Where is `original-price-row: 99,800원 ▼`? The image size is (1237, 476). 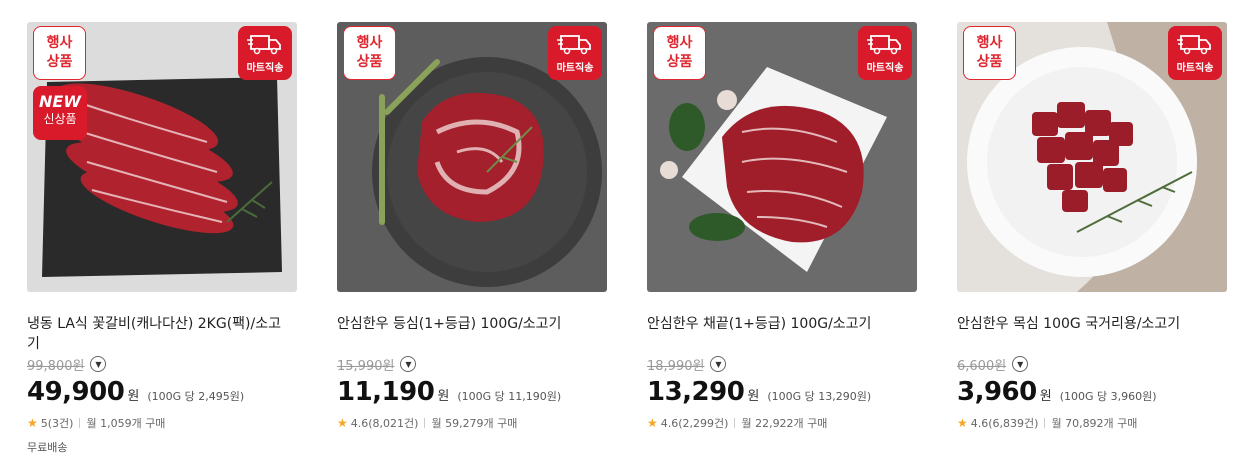
original-price-row: 99,800원 ▼ is located at coordinates (162, 364).